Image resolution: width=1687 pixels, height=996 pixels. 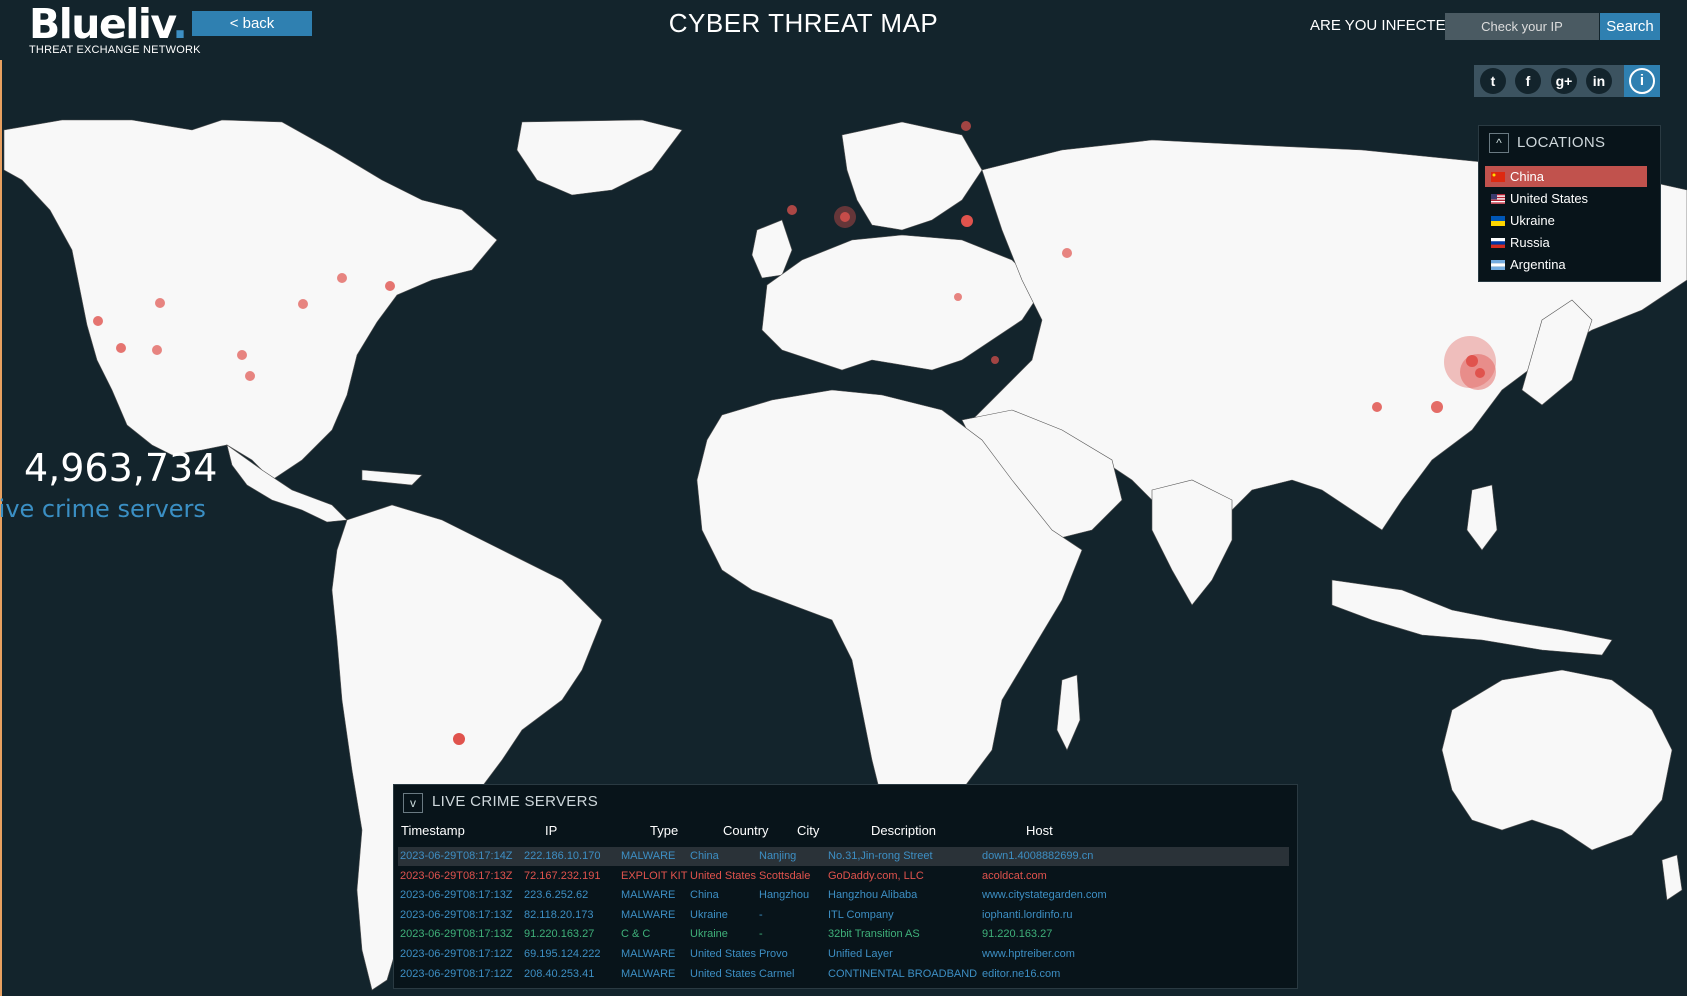 I want to click on cell-city: Nanjing, so click(x=778, y=856).